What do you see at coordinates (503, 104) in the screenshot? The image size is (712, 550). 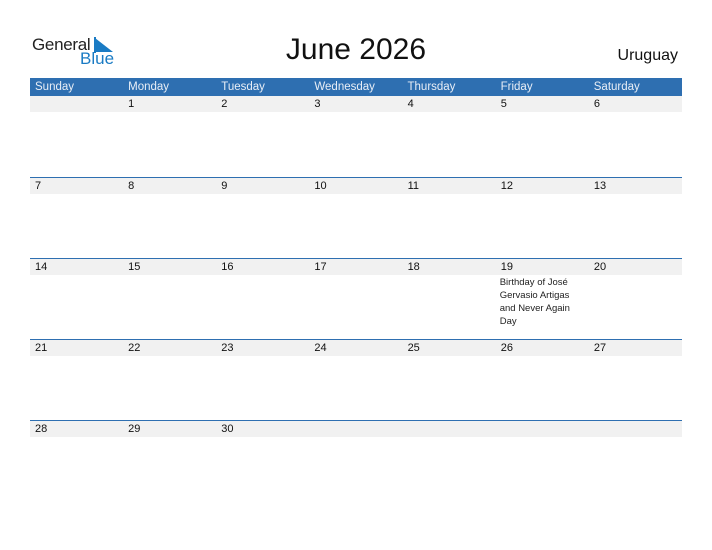 I see `day-number: 5` at bounding box center [503, 104].